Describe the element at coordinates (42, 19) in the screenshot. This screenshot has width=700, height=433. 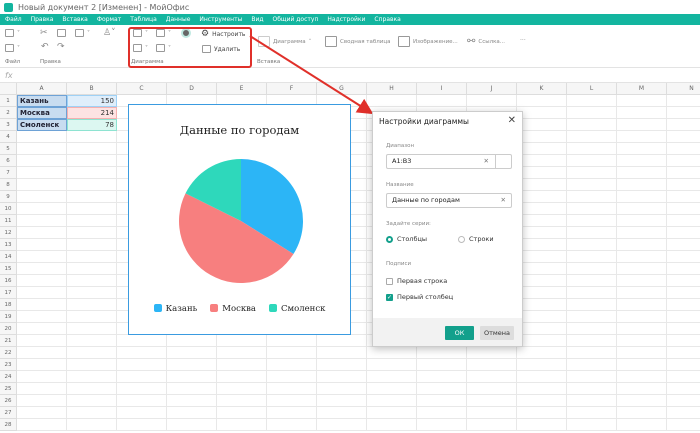
I see `menu-item: Правка` at that location.